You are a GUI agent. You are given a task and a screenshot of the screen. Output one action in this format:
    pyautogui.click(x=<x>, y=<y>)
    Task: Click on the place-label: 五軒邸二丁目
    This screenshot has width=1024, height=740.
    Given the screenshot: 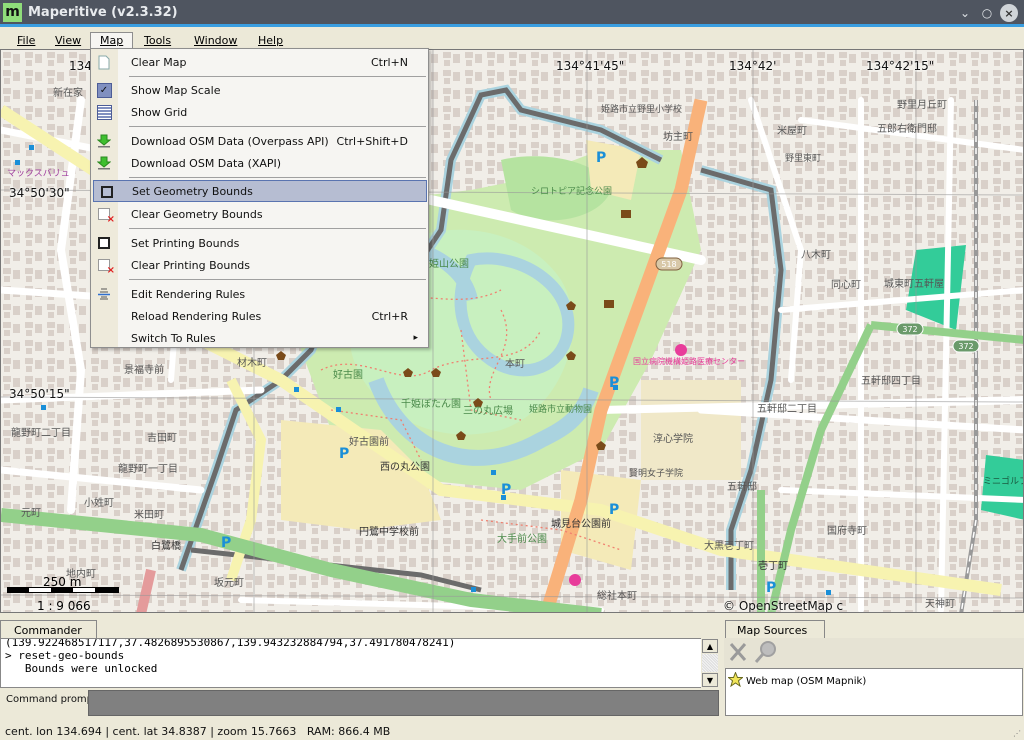 What is the action you would take?
    pyautogui.click(x=787, y=409)
    